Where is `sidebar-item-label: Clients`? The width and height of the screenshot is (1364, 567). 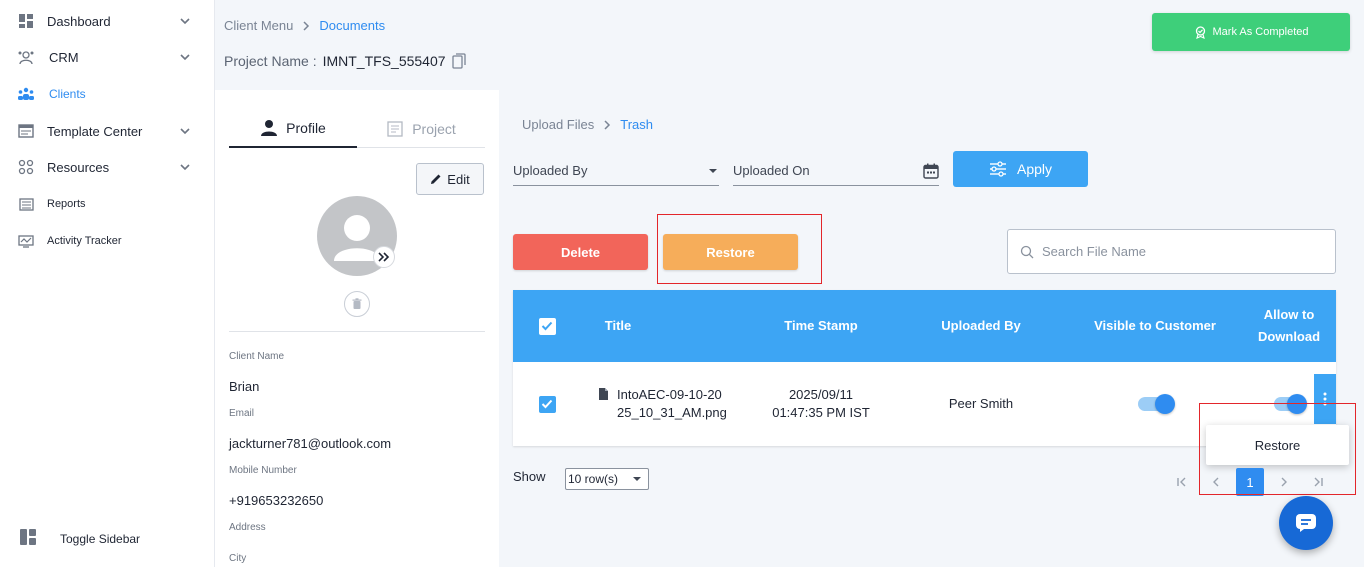
sidebar-item-label: Clients is located at coordinates (67, 94).